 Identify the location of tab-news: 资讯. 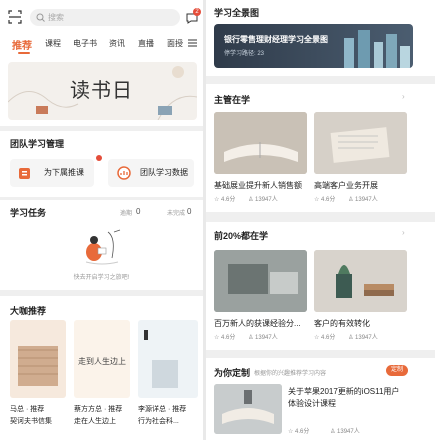
(117, 43).